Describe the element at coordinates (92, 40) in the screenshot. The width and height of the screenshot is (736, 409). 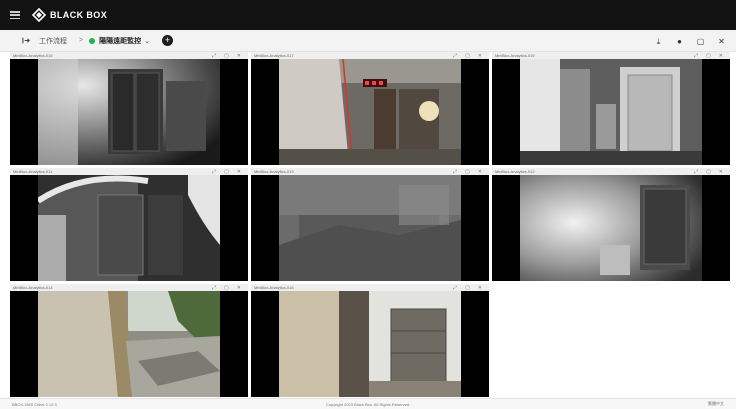
I see `online-status-indicator` at that location.